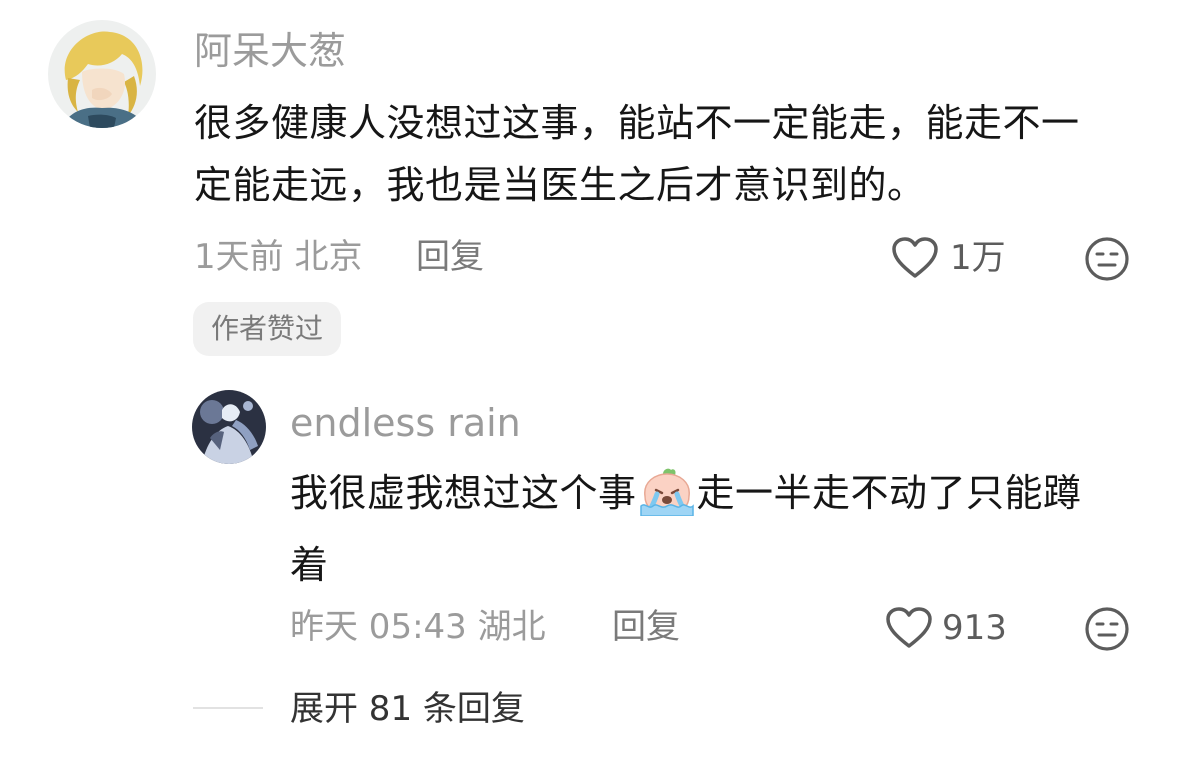 This screenshot has width=1179, height=777. What do you see at coordinates (450, 257) in the screenshot?
I see `comment-reply-button: 回复` at bounding box center [450, 257].